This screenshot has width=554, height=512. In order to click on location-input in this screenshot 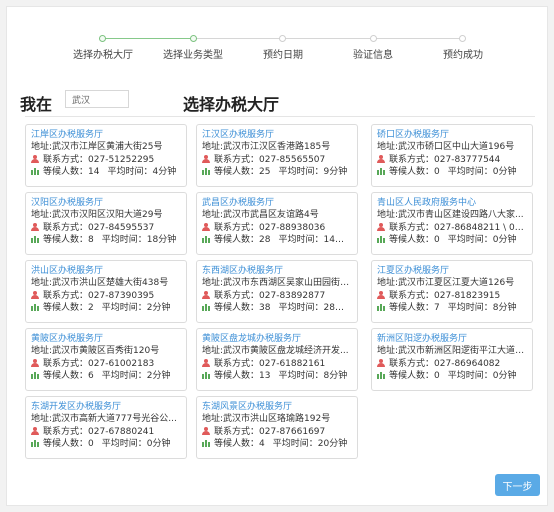, I will do `click(97, 99)`.